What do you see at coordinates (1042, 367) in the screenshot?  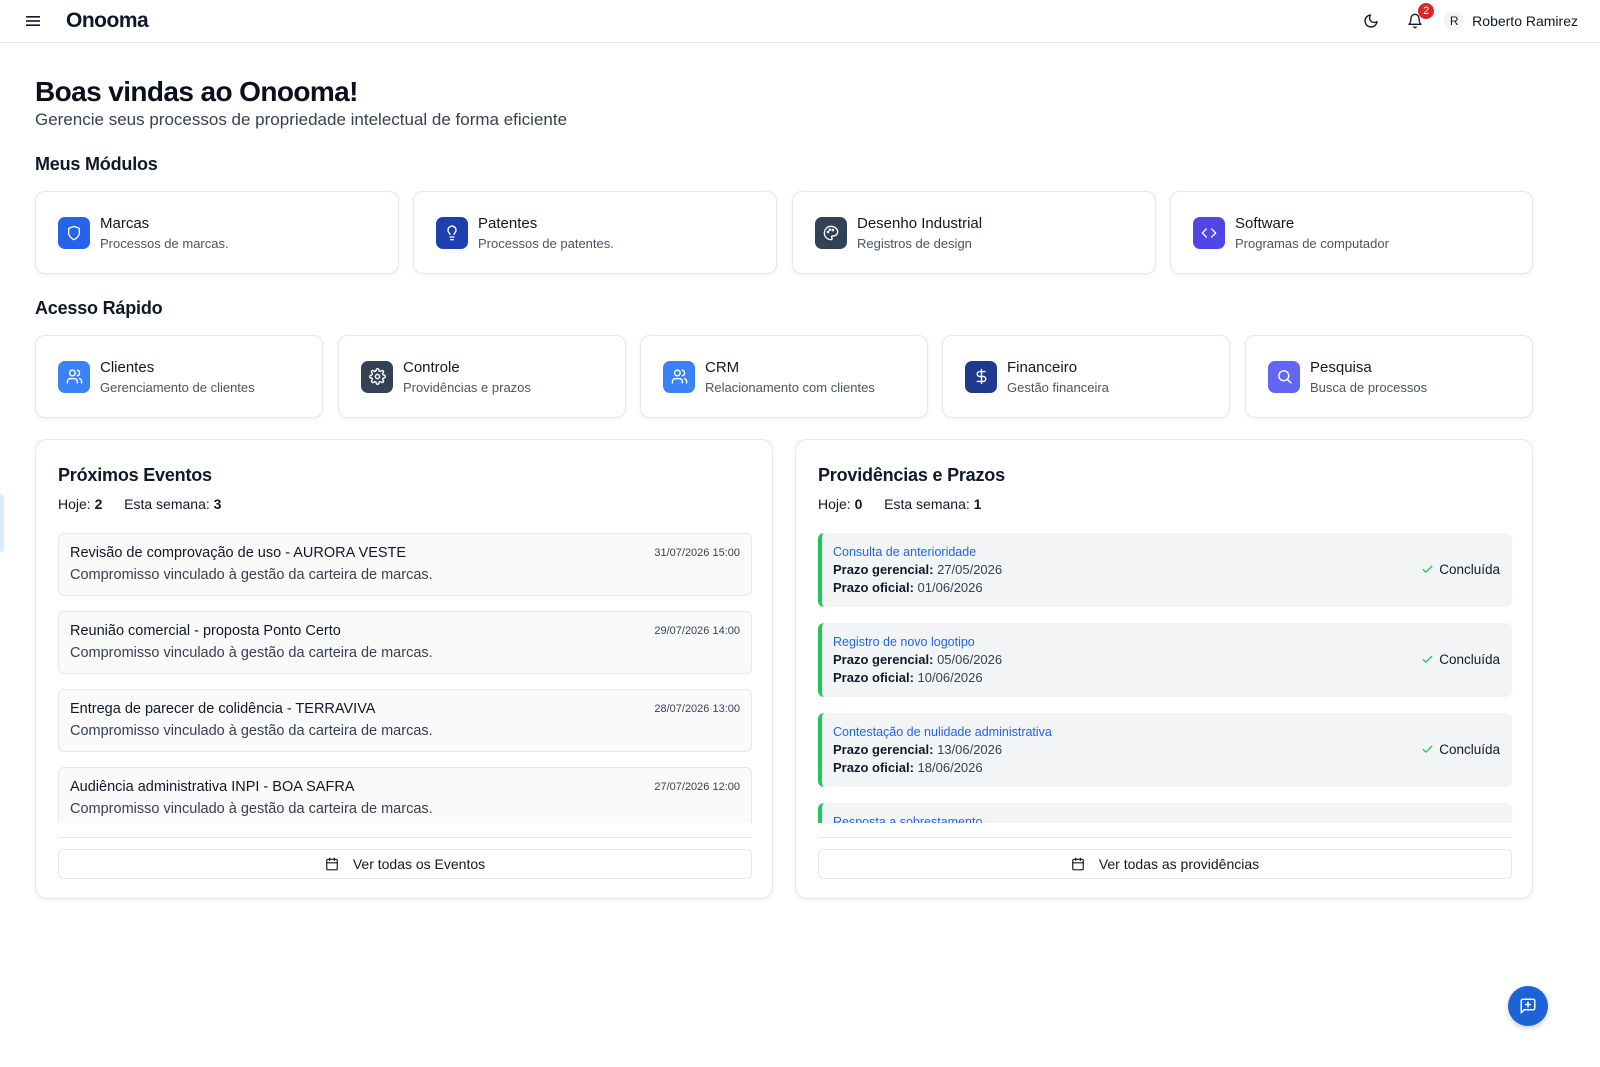 I see `quick-label: Financeiro` at bounding box center [1042, 367].